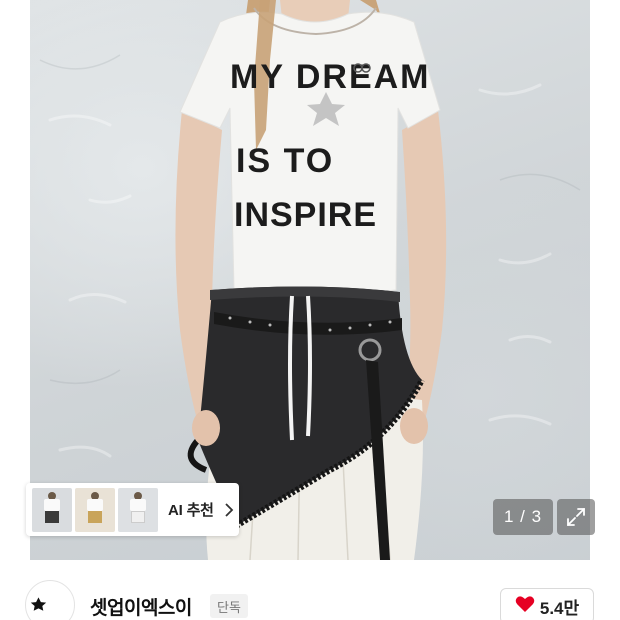 The height and width of the screenshot is (620, 620). Describe the element at coordinates (230, 509) in the screenshot. I see `chevron-right-icon` at that location.